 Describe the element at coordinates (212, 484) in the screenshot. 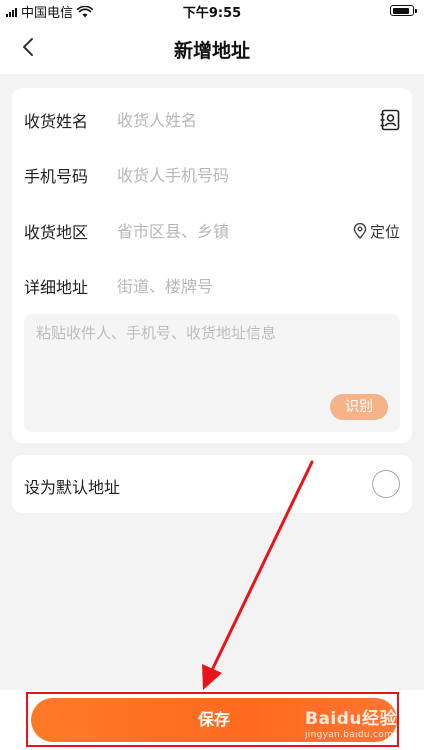

I see `default-address-card: 设为默认地址` at that location.